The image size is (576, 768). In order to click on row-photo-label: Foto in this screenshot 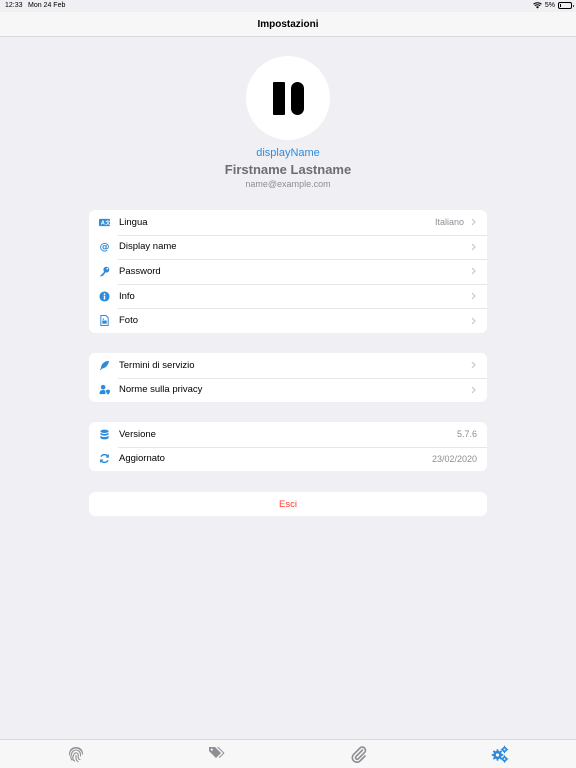, I will do `click(129, 321)`.